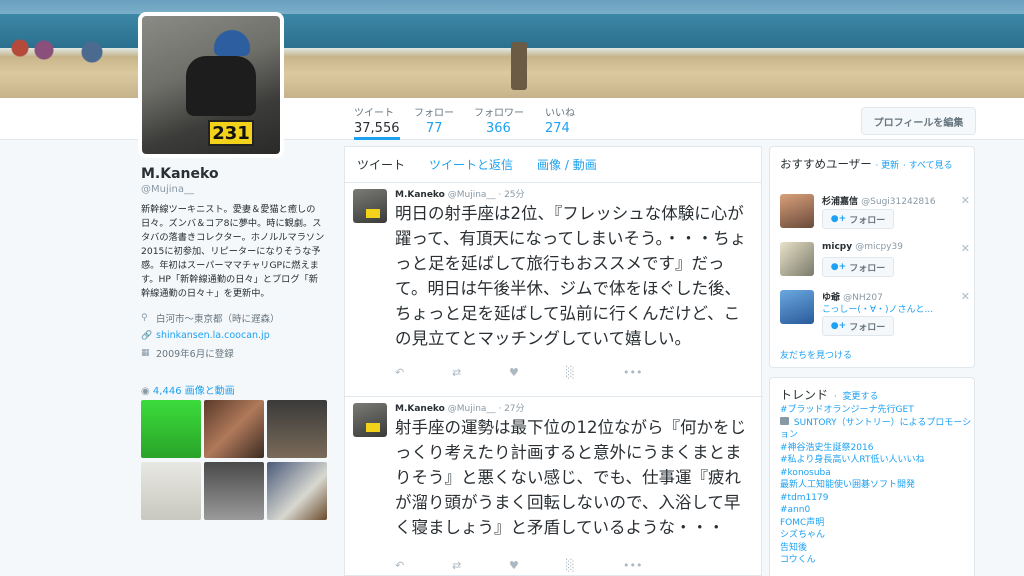 Image resolution: width=1024 pixels, height=576 pixels. What do you see at coordinates (876, 485) in the screenshot?
I see `trend-item: 最新人工知能使い囲碁ソフト開発` at bounding box center [876, 485].